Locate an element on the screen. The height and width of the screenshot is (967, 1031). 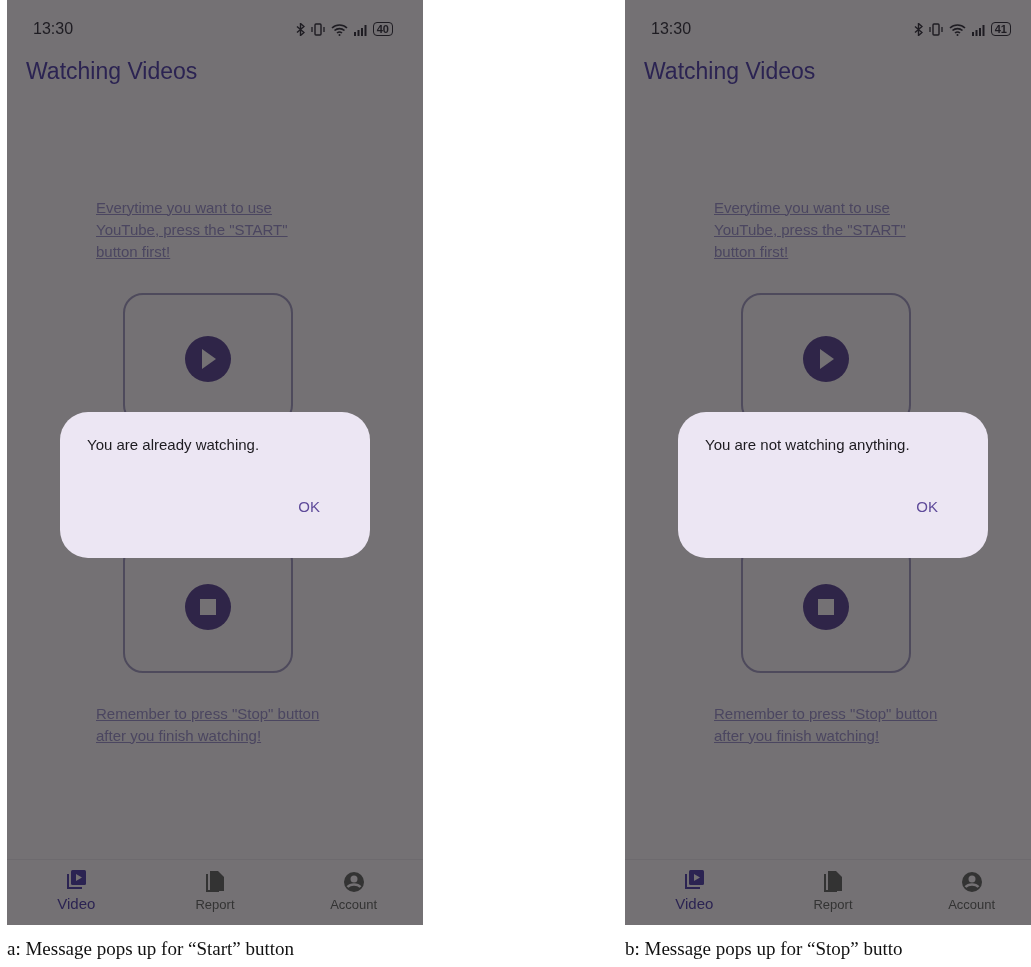
dialog-message: You are already watching. is located at coordinates (174, 445).